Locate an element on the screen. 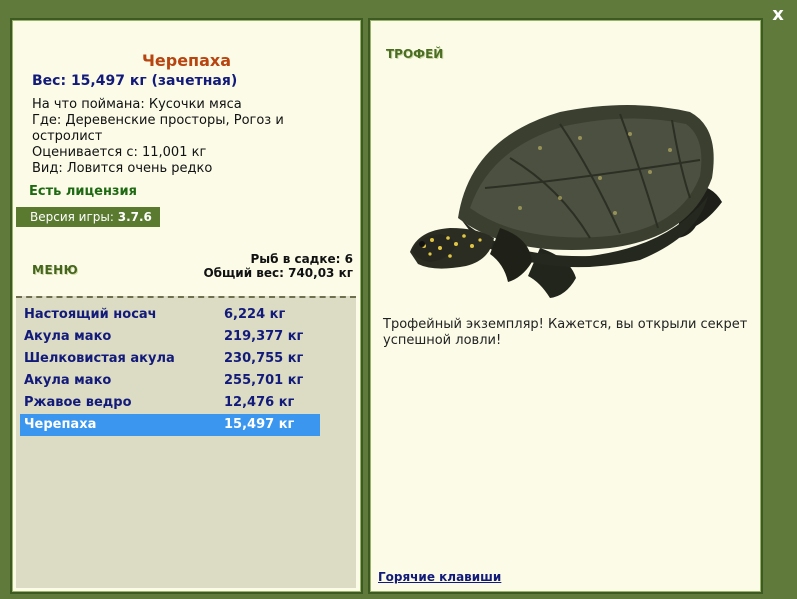 The width and height of the screenshot is (797, 599). trophy-label: ТРОФЕЙ is located at coordinates (415, 54).